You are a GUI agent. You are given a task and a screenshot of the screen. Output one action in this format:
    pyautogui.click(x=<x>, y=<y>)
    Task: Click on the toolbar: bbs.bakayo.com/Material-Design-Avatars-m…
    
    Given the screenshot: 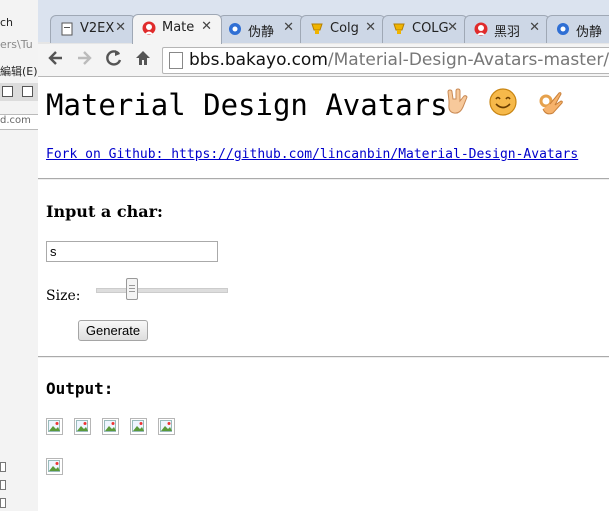 What is the action you would take?
    pyautogui.click(x=323, y=60)
    